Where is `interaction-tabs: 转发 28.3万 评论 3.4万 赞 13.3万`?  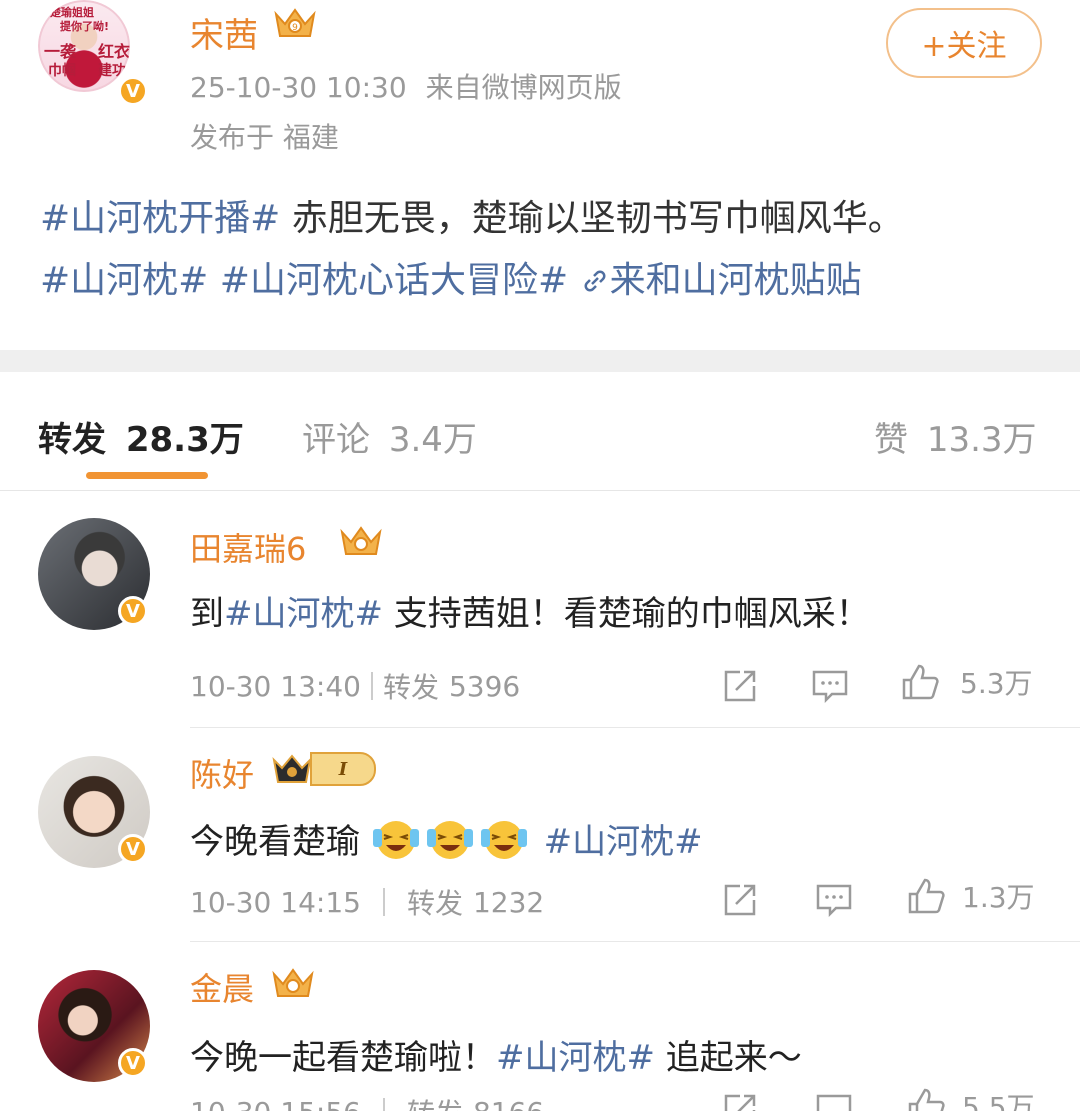 interaction-tabs: 转发 28.3万 评论 3.4万 赞 13.3万 is located at coordinates (540, 431).